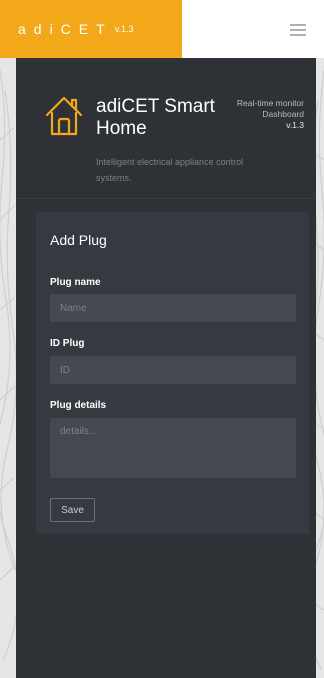 Image resolution: width=324 pixels, height=678 pixels. Describe the element at coordinates (283, 114) in the screenshot. I see `meta-dashboard: Dashboard` at that location.